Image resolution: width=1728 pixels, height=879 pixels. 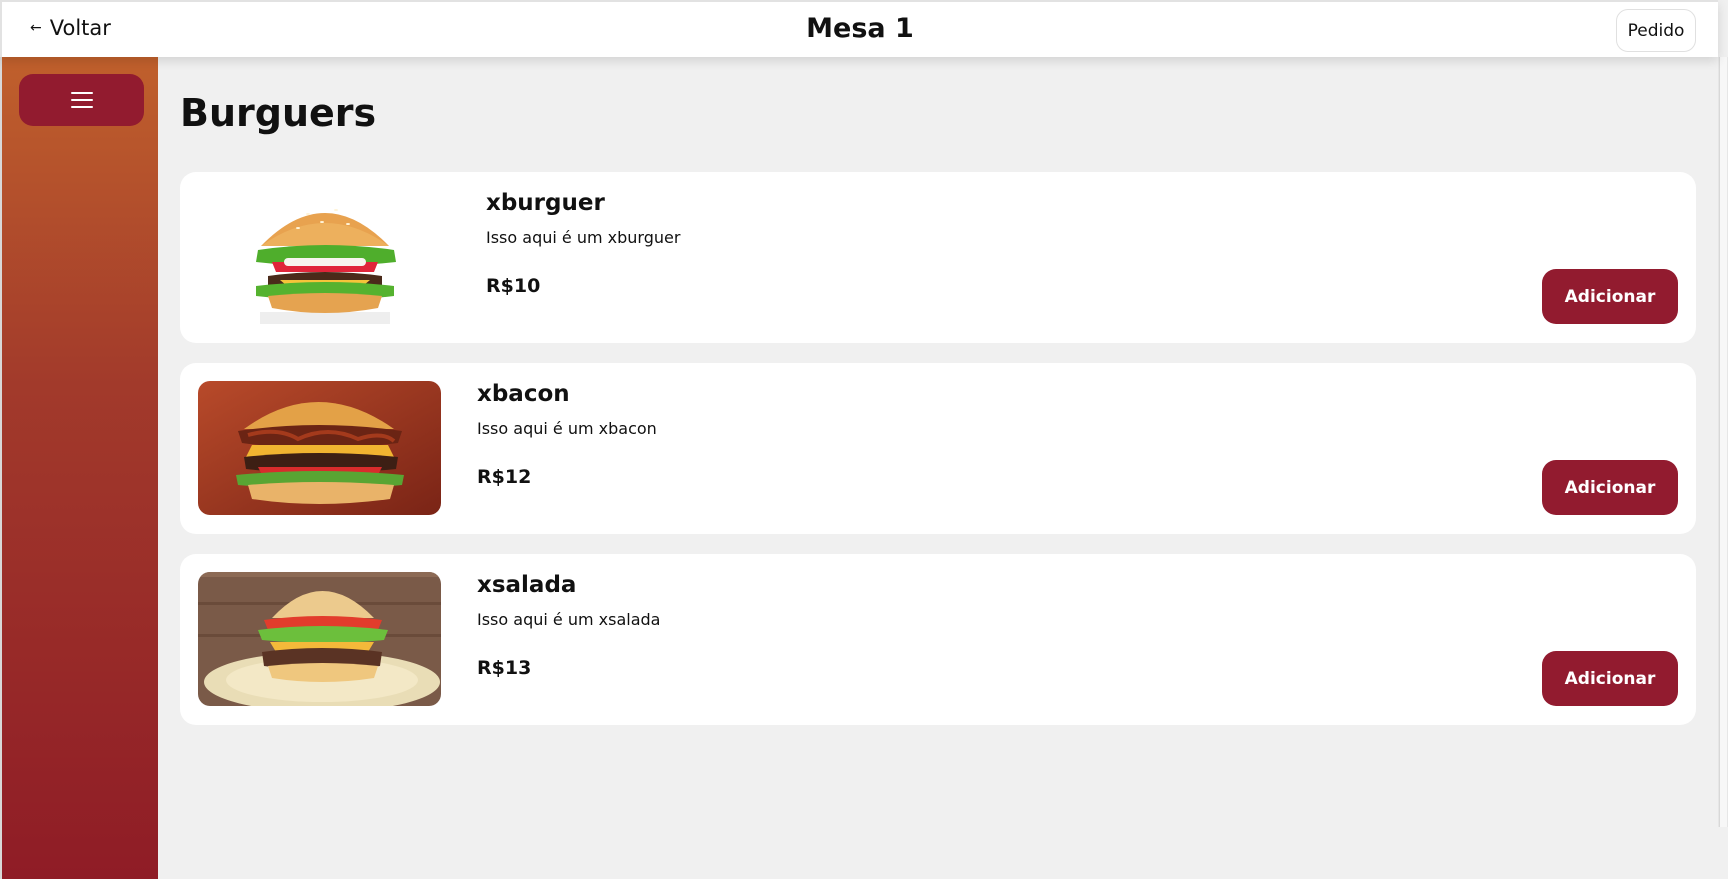 I want to click on burger-image, so click(x=319, y=257).